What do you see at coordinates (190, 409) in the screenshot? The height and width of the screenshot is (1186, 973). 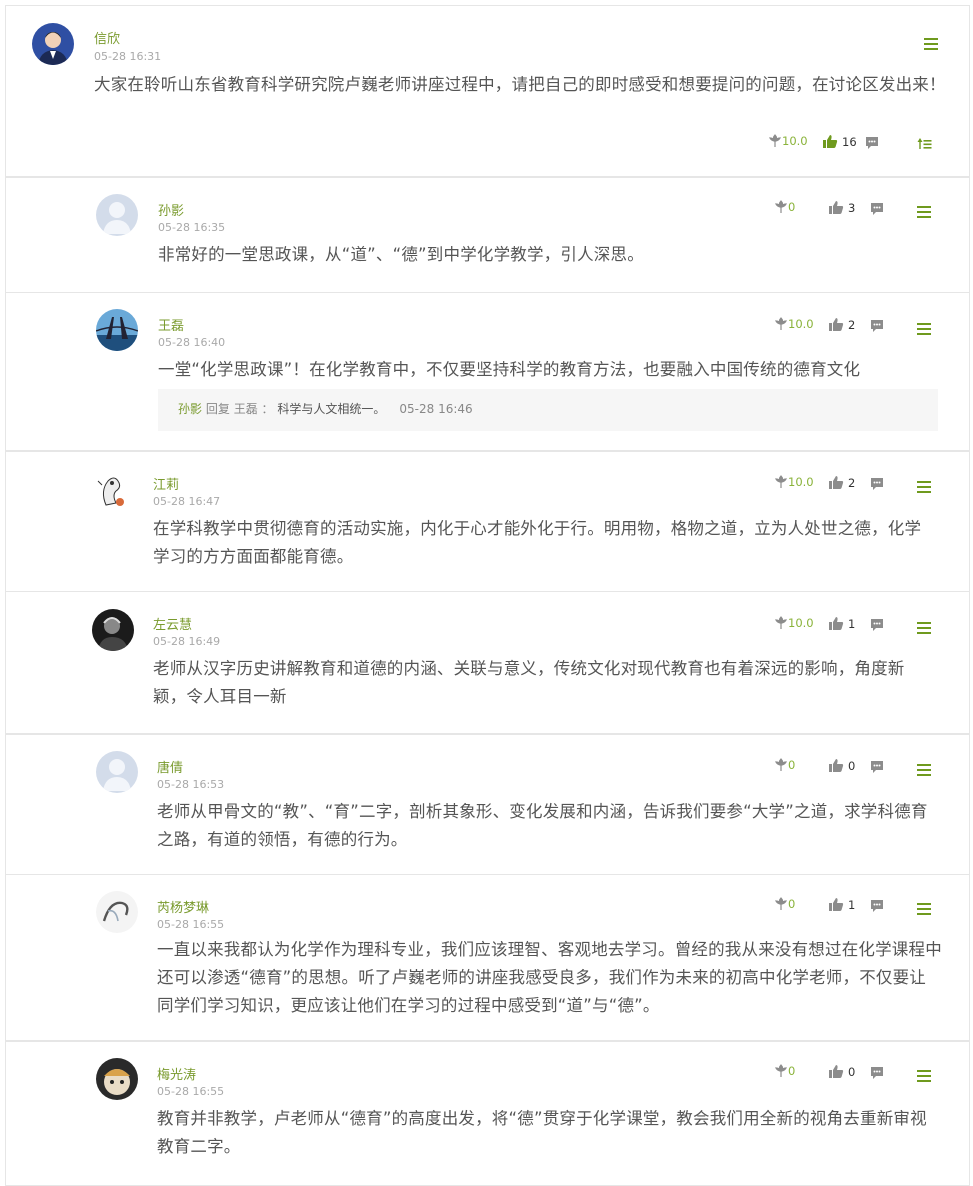 I see `reply-from: 孙影` at bounding box center [190, 409].